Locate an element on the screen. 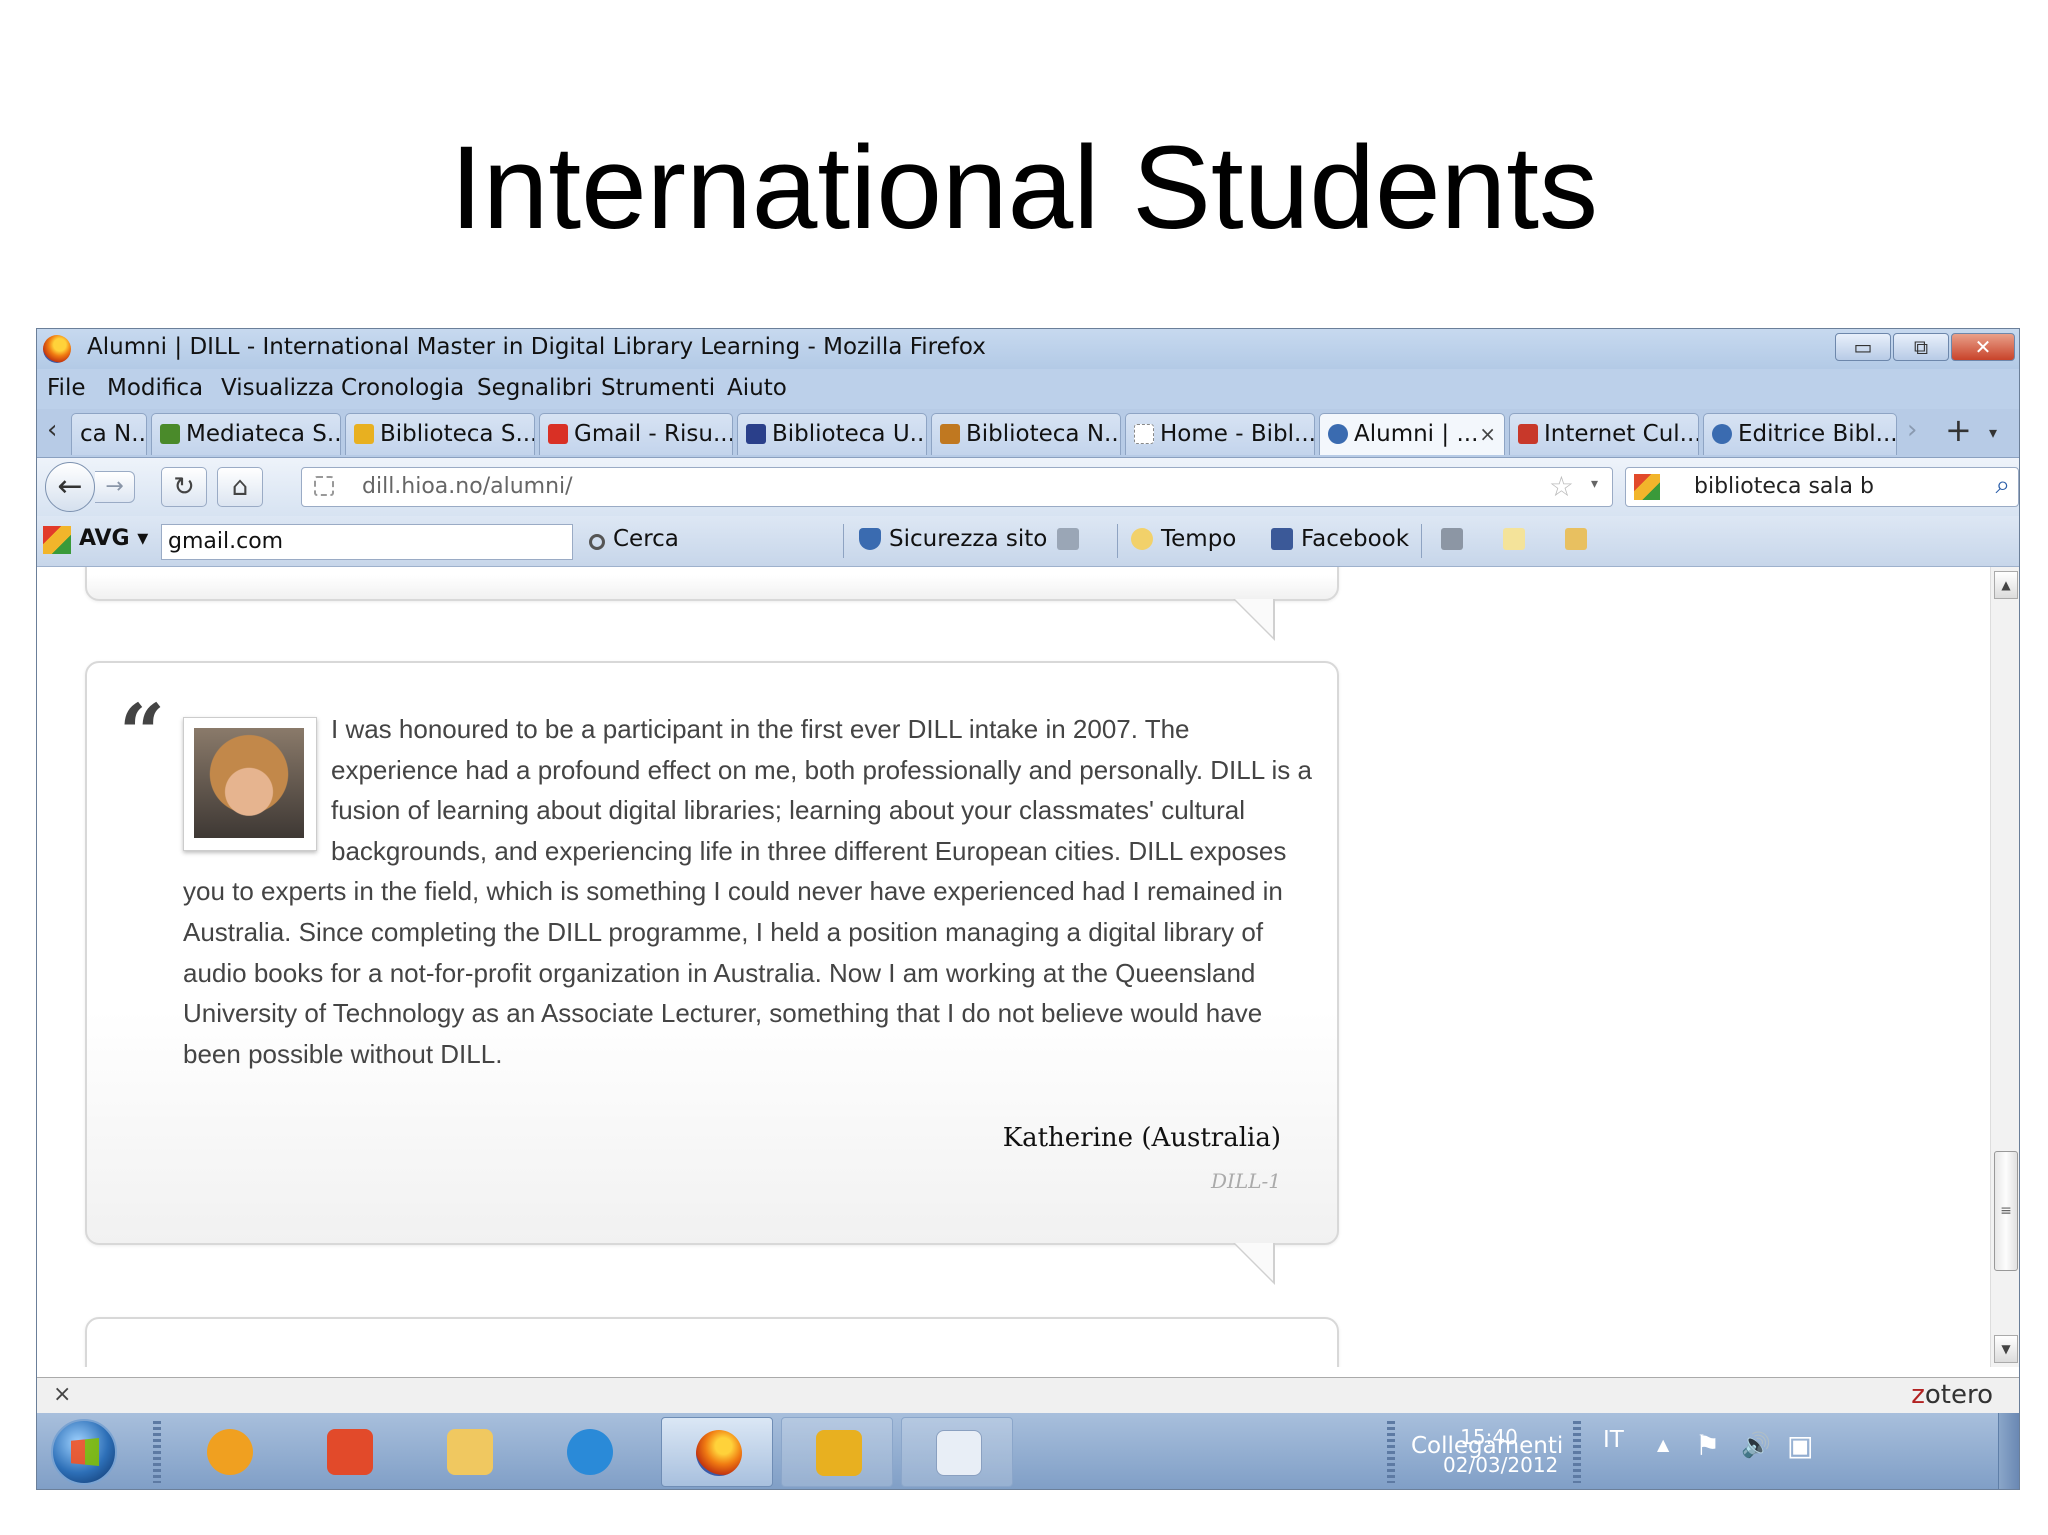 The width and height of the screenshot is (2048, 1535). menu-aiuto: Aiuto is located at coordinates (757, 388).